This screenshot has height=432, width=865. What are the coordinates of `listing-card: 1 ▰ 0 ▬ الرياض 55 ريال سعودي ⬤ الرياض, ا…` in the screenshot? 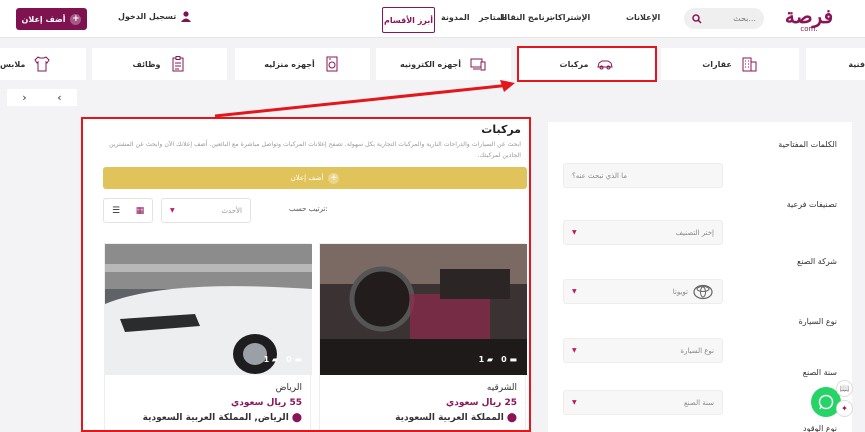 It's located at (208, 336).